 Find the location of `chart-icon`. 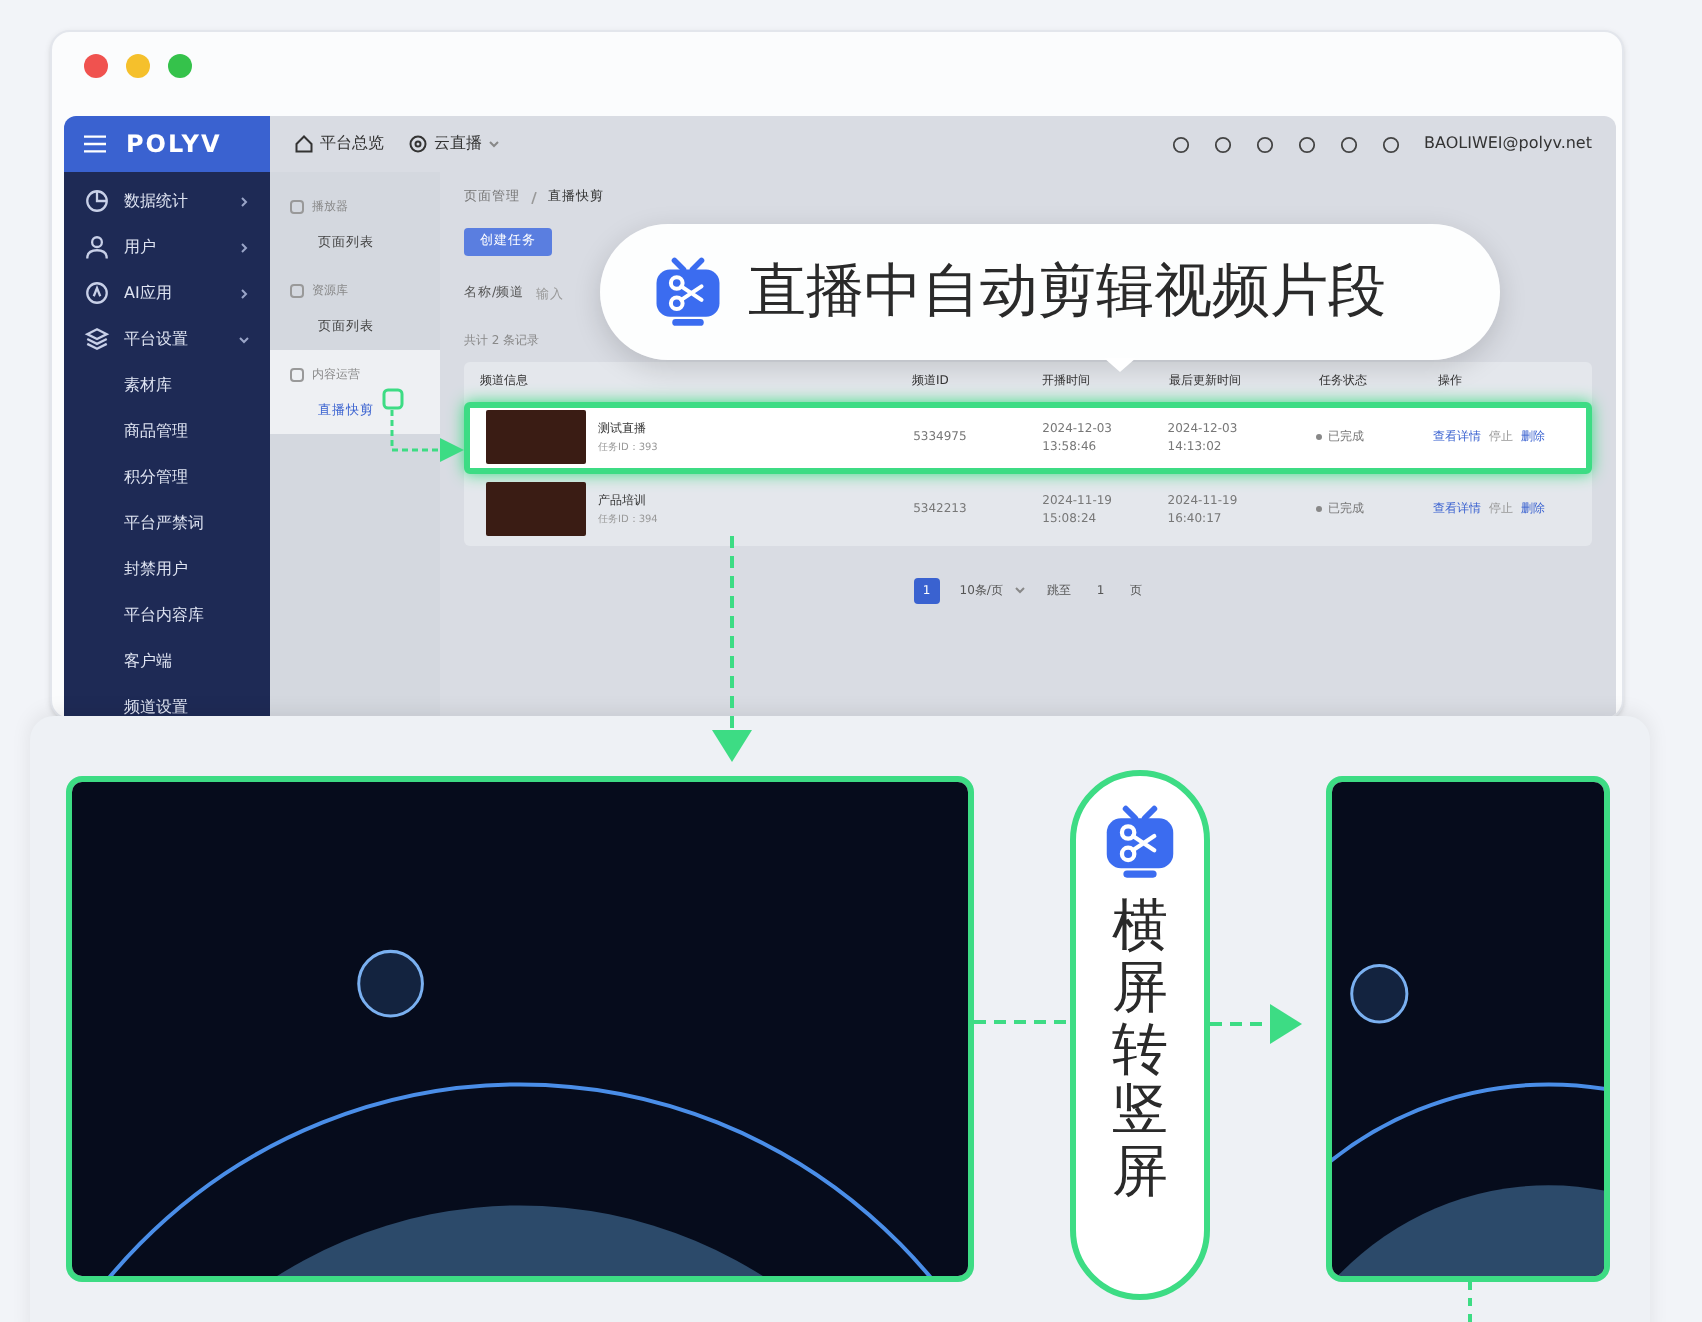

chart-icon is located at coordinates (97, 201).